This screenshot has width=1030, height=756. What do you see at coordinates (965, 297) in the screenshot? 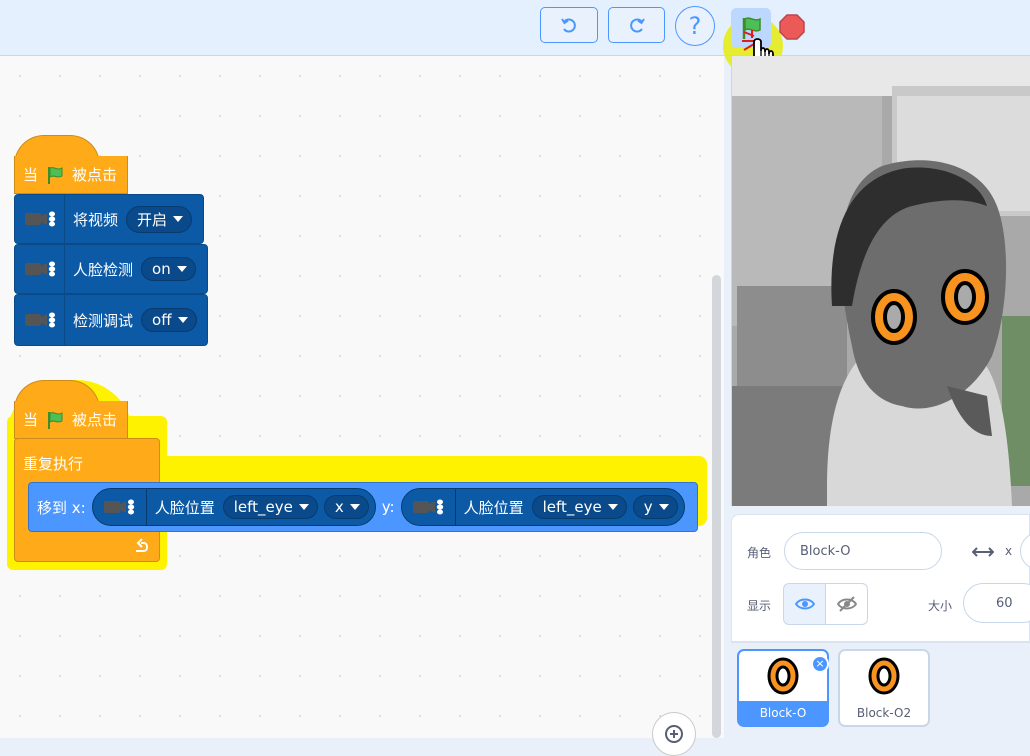
I see `sprite-block-o2` at bounding box center [965, 297].